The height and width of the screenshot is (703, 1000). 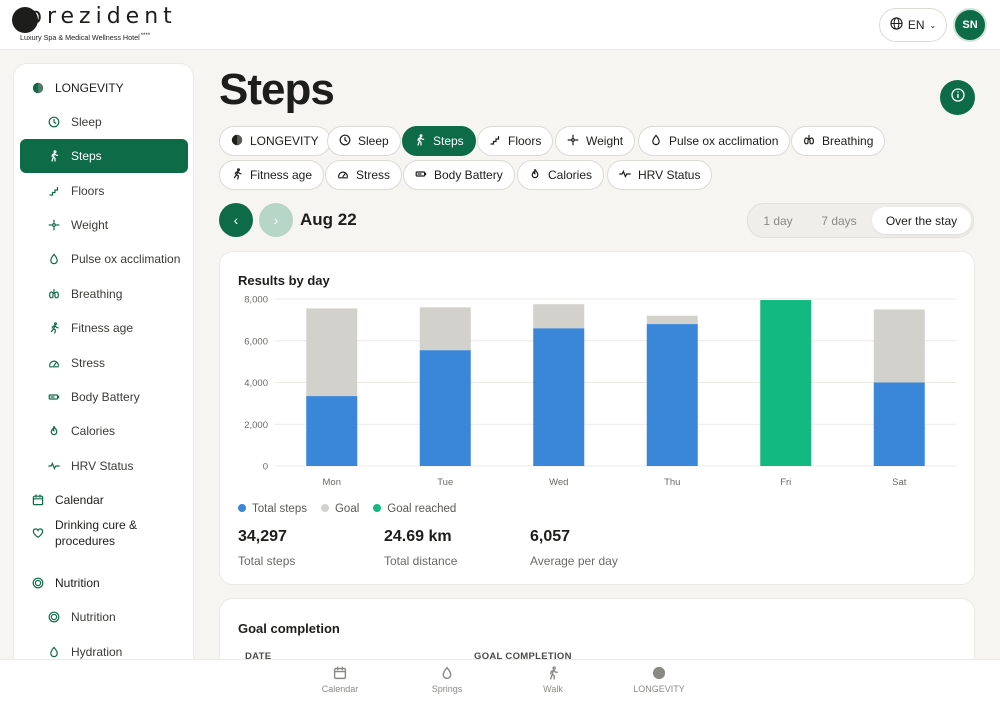 I want to click on chip-body-battery: Body Battery, so click(x=459, y=175).